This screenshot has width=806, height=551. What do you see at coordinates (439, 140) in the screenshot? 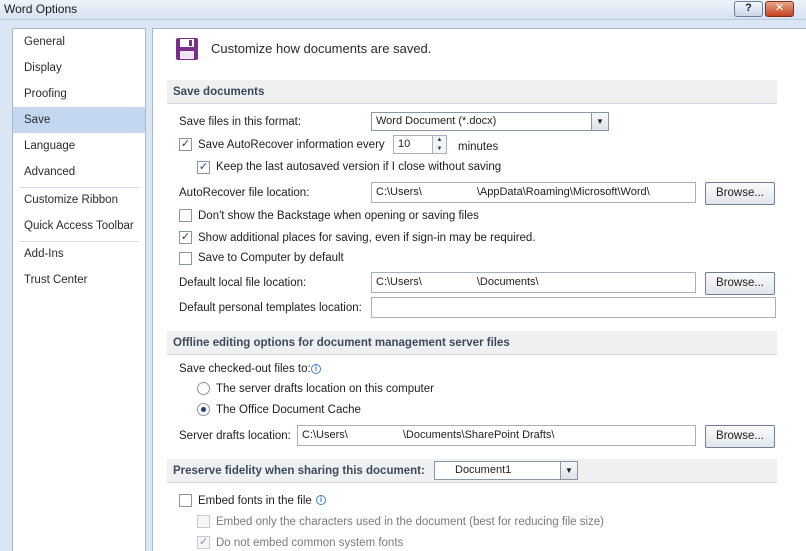
I see `spin-up-icon: ▲` at bounding box center [439, 140].